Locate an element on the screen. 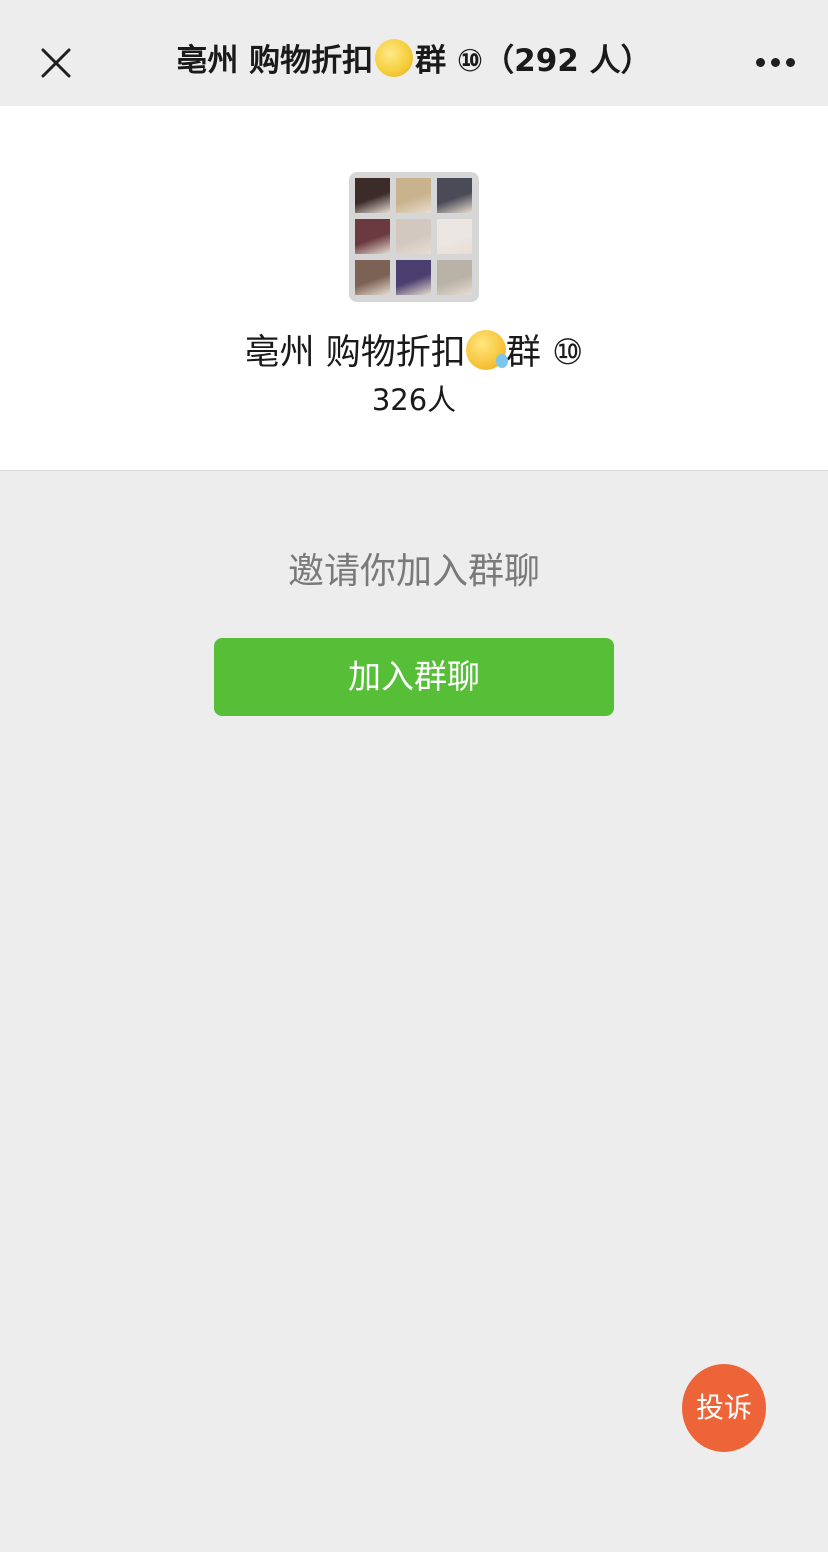 This screenshot has width=828, height=1552. title-prefix: 亳州 购物折扣 is located at coordinates (275, 61).